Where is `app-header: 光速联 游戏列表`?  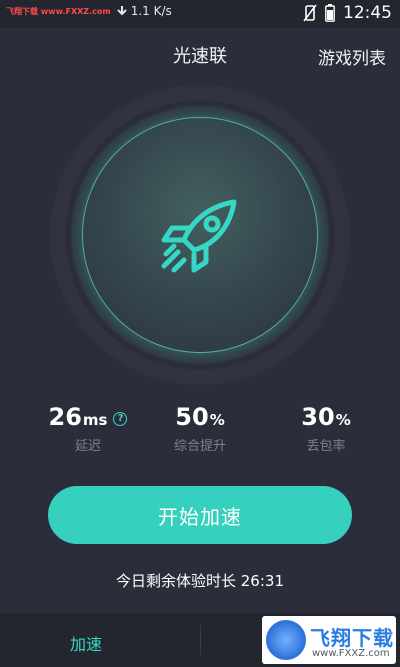
app-header: 光速联 游戏列表 is located at coordinates (200, 56).